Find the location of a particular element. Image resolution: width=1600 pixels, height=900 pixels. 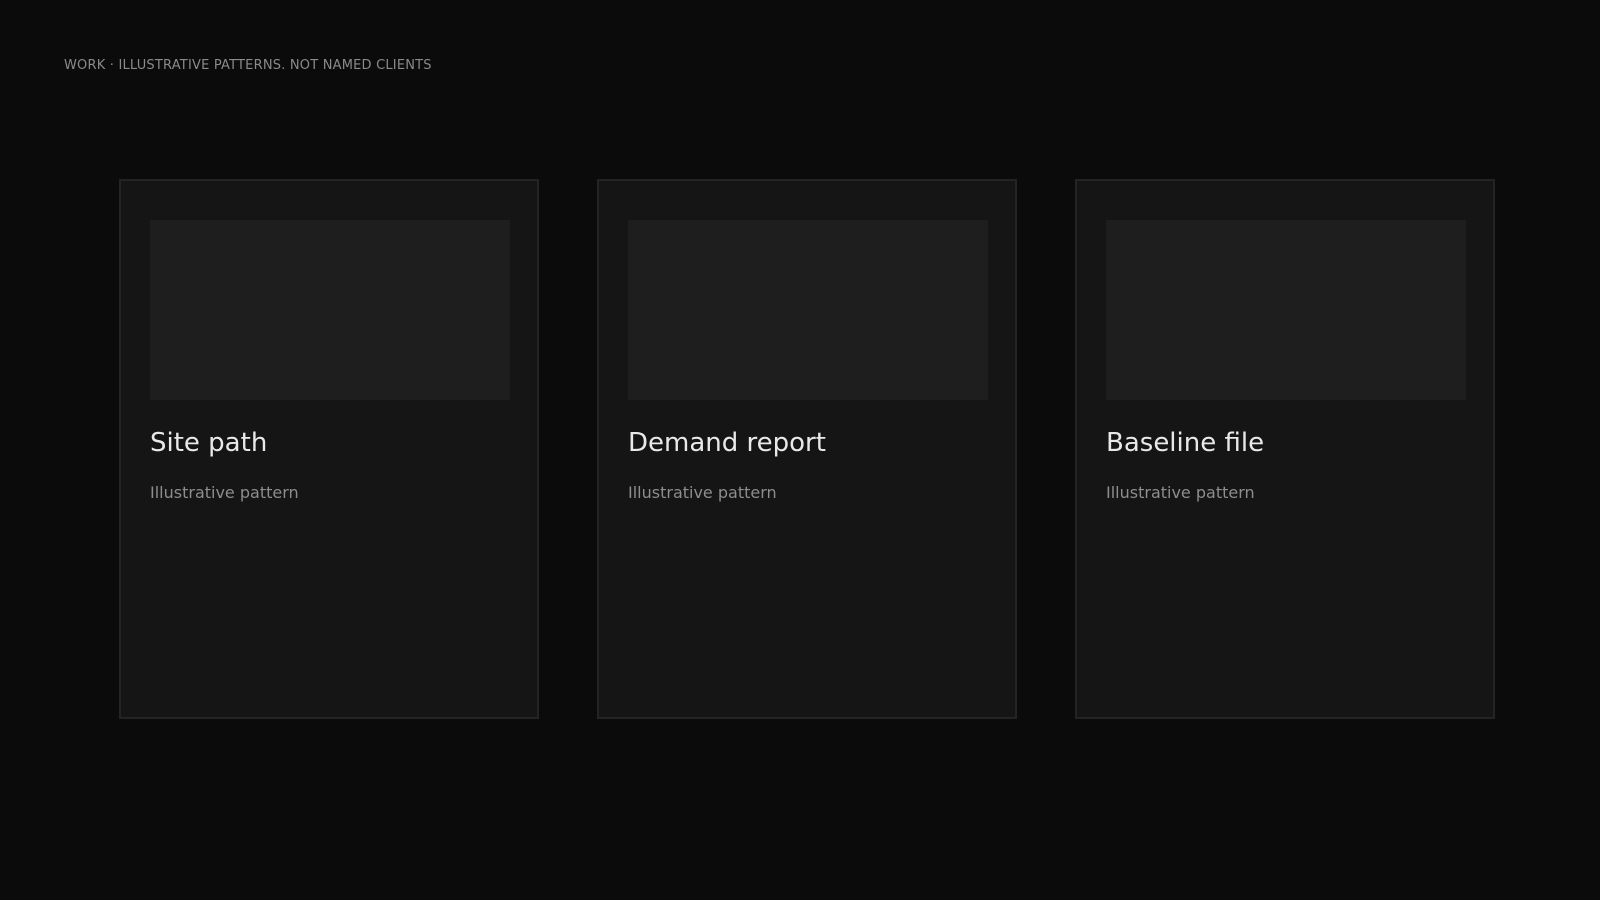

card-title: Site path is located at coordinates (209, 443).